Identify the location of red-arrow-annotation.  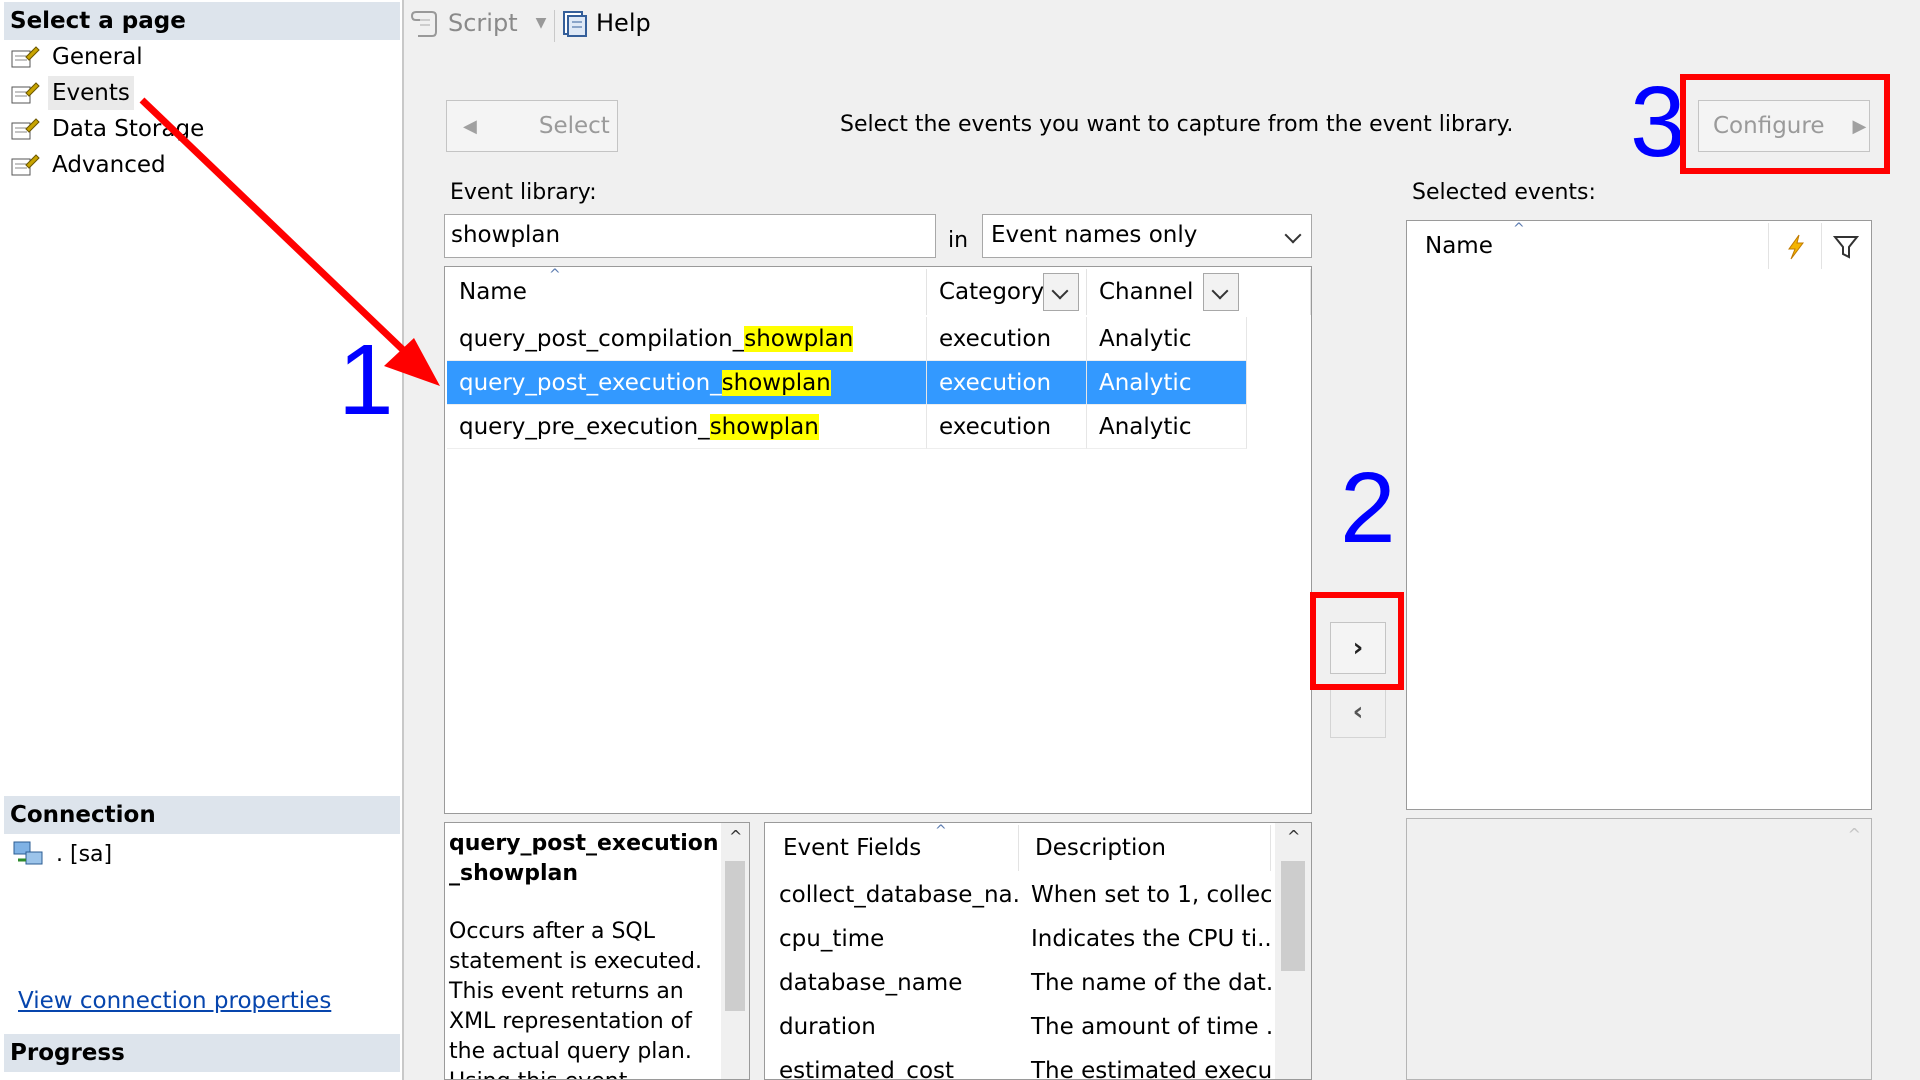
(289, 241).